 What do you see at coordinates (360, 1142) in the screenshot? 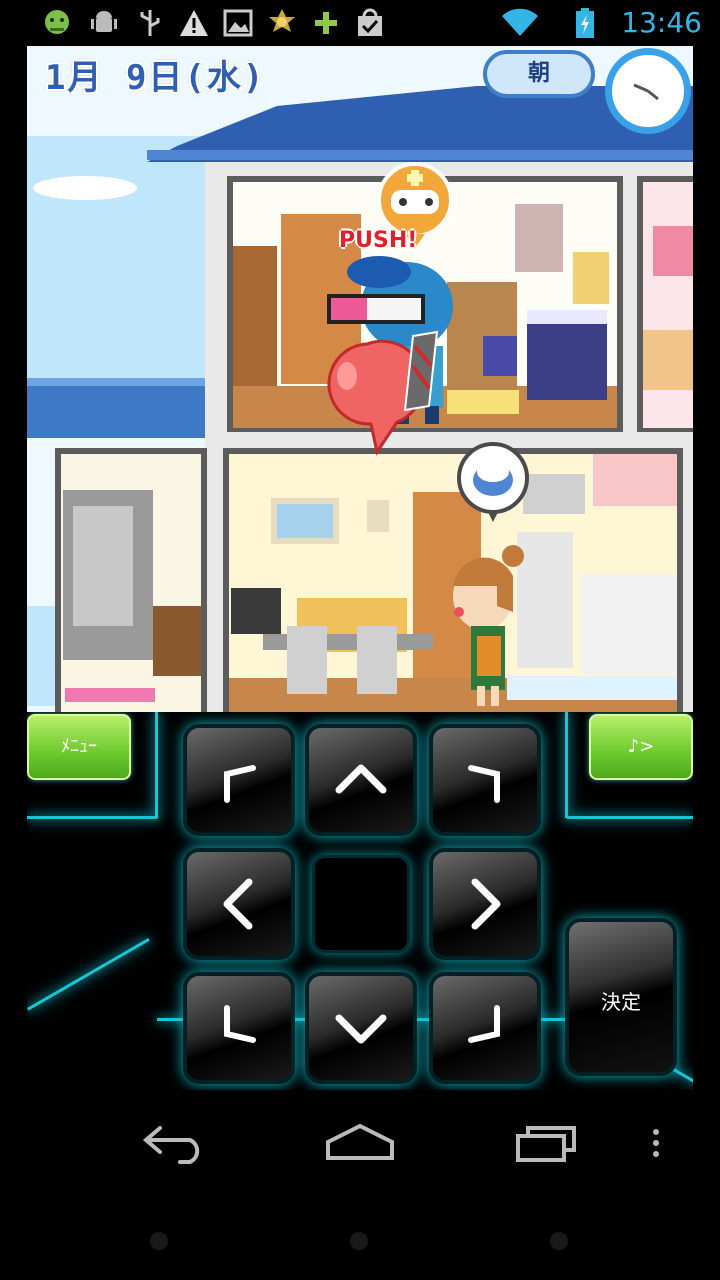
I see `home-icon` at bounding box center [360, 1142].